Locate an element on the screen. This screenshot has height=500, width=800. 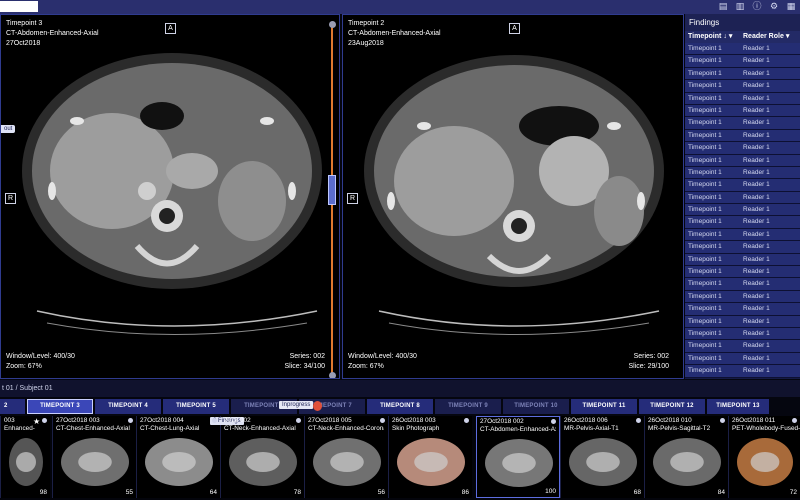
findings-table-header: Timepoint ↓ ▾ Reader Role ▾ is located at coordinates (742, 37).